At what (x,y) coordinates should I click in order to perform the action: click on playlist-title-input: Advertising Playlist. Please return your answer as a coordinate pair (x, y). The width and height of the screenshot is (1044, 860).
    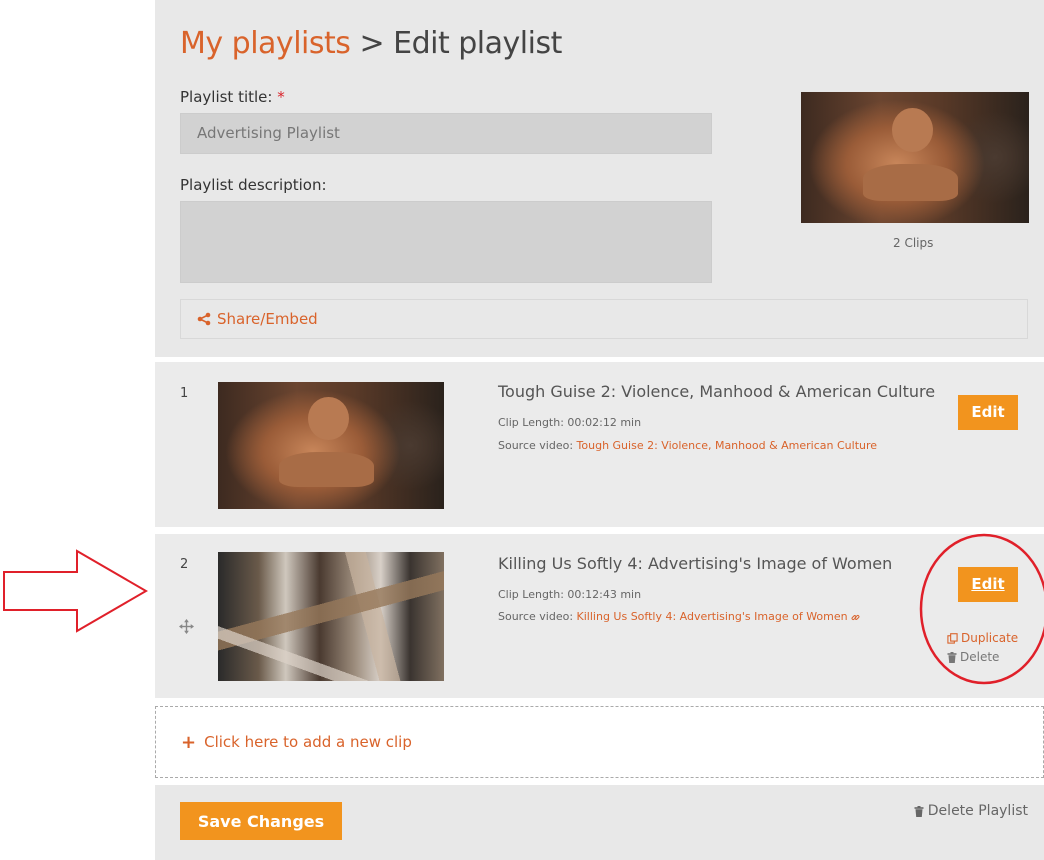
    Looking at the image, I should click on (446, 133).